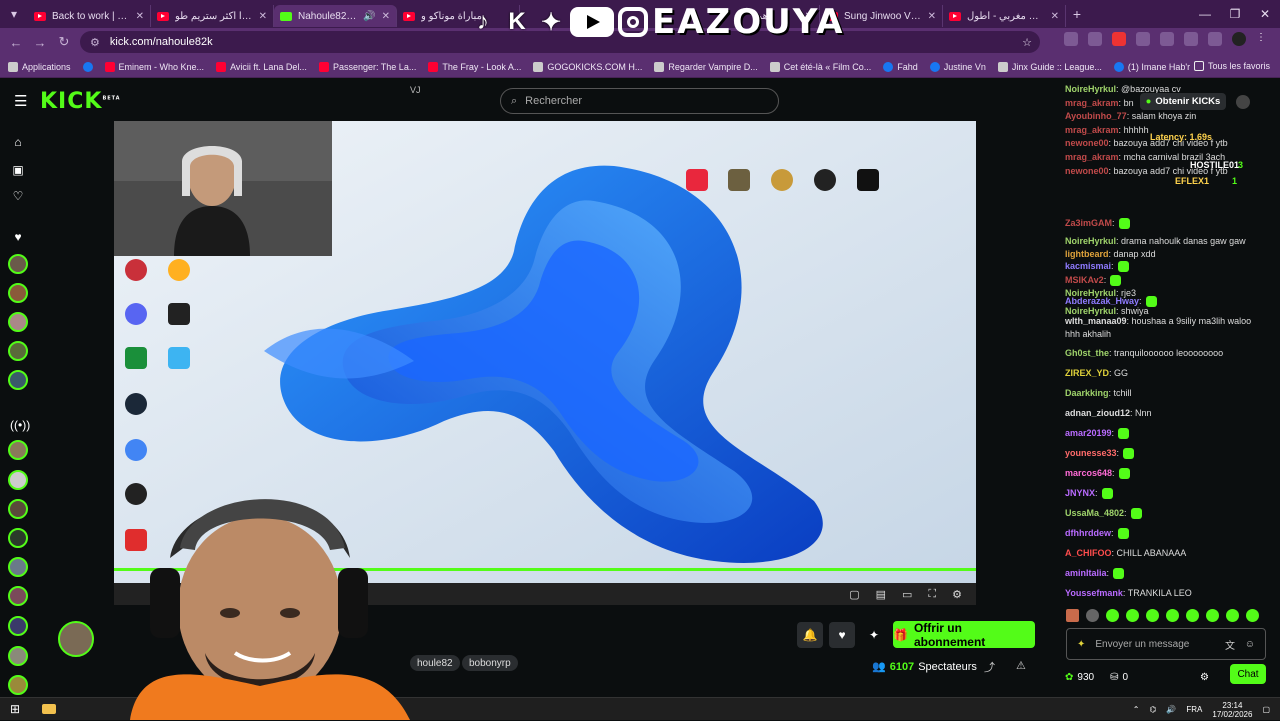  What do you see at coordinates (989, 667) in the screenshot?
I see `share-icon: ⤴` at bounding box center [989, 667].